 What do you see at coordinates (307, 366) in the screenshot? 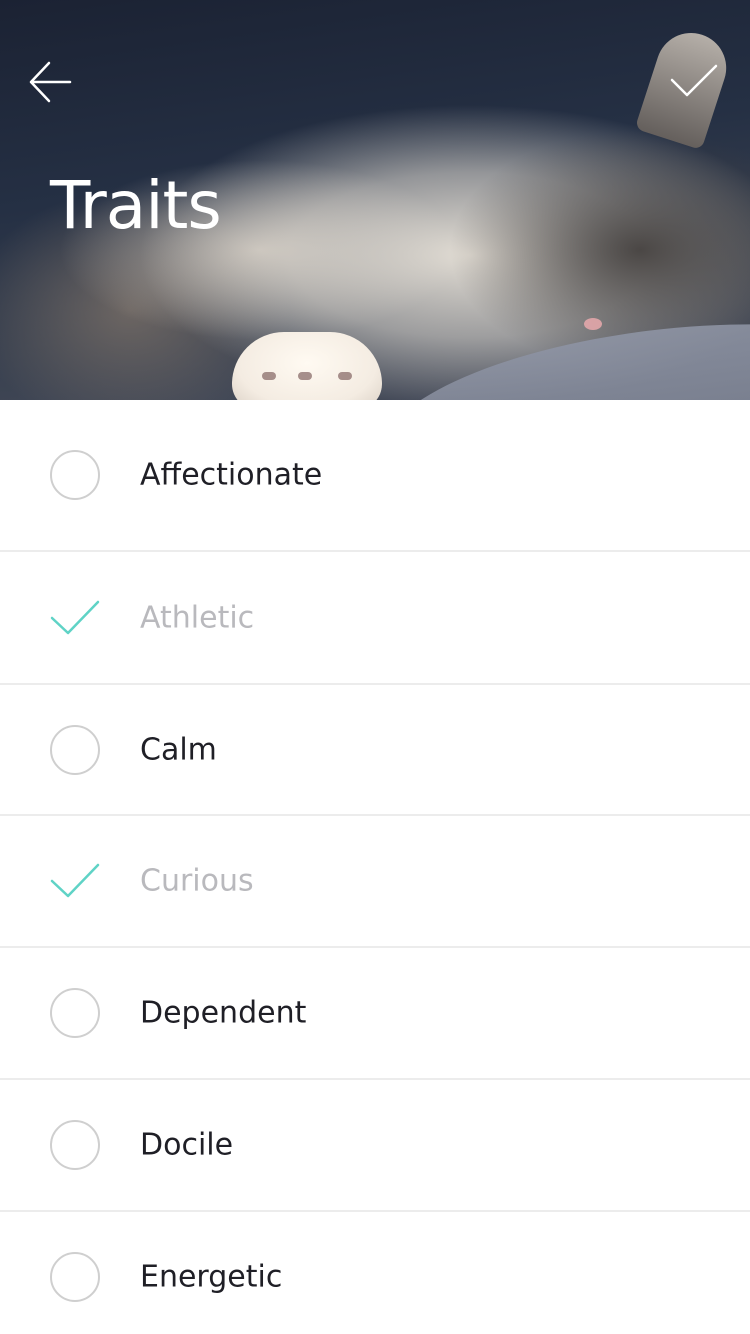
I see `cat-paw-shape` at bounding box center [307, 366].